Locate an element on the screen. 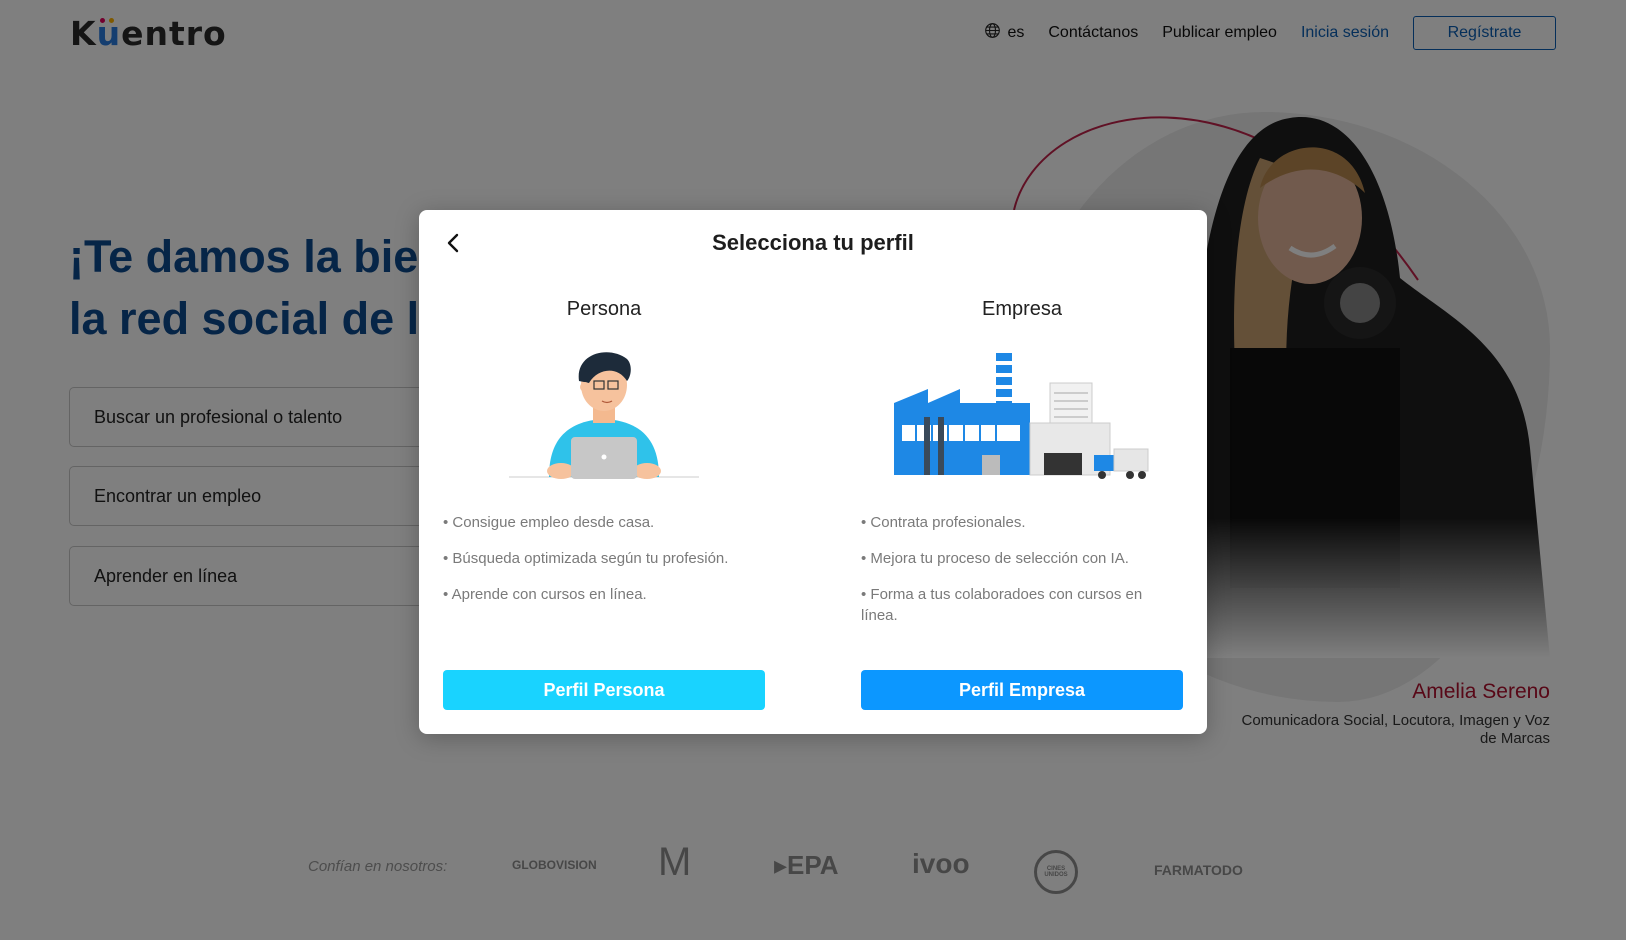  empresa-illustration is located at coordinates (1022, 413).